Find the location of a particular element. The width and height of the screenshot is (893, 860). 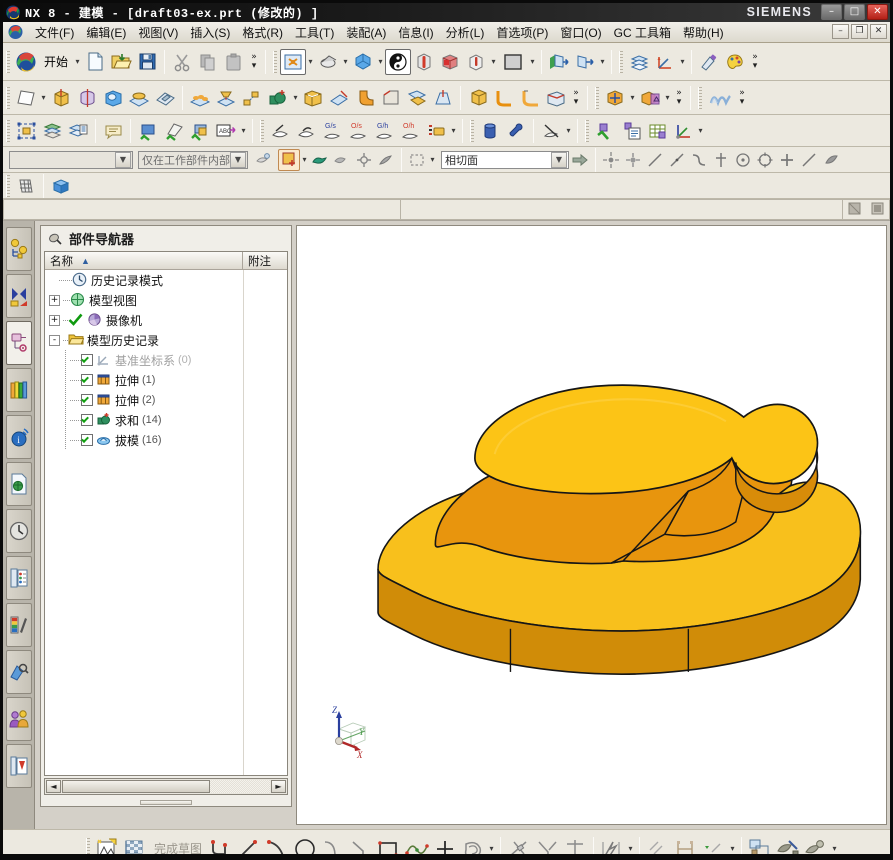

pocket-icon is located at coordinates (165, 98).